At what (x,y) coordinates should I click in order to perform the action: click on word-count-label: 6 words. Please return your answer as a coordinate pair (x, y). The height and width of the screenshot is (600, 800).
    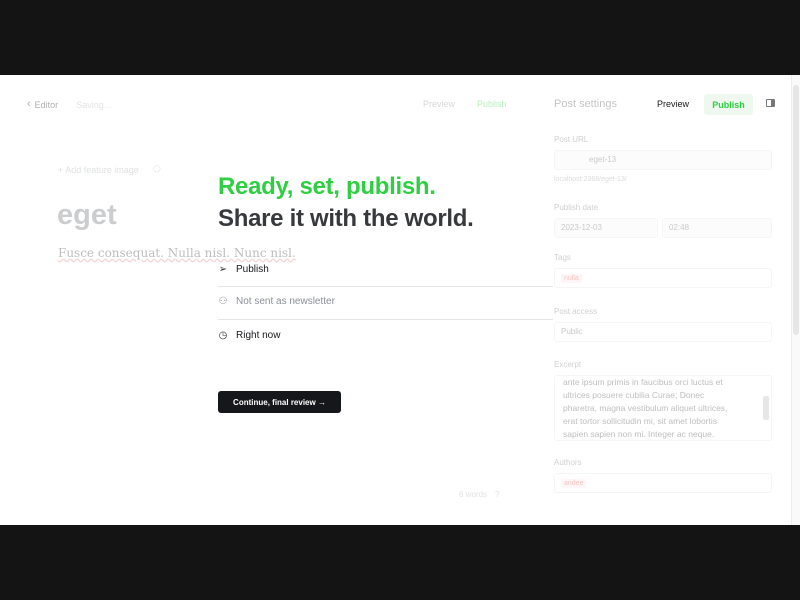
    Looking at the image, I should click on (473, 494).